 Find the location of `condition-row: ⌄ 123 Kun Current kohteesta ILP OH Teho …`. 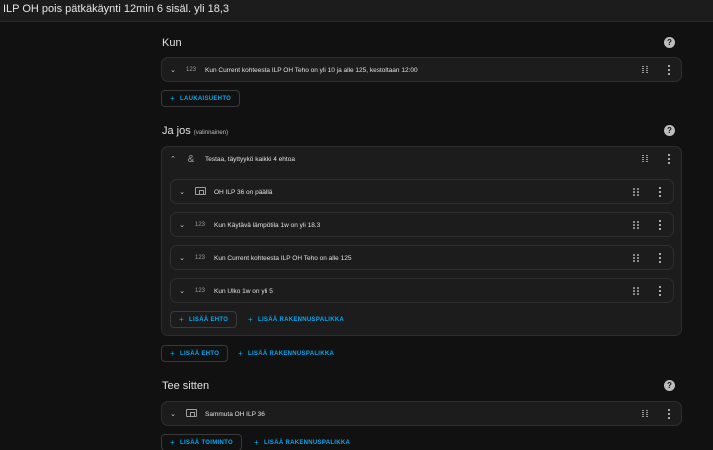

condition-row: ⌄ 123 Kun Current kohteesta ILP OH Teho … is located at coordinates (397, 258).